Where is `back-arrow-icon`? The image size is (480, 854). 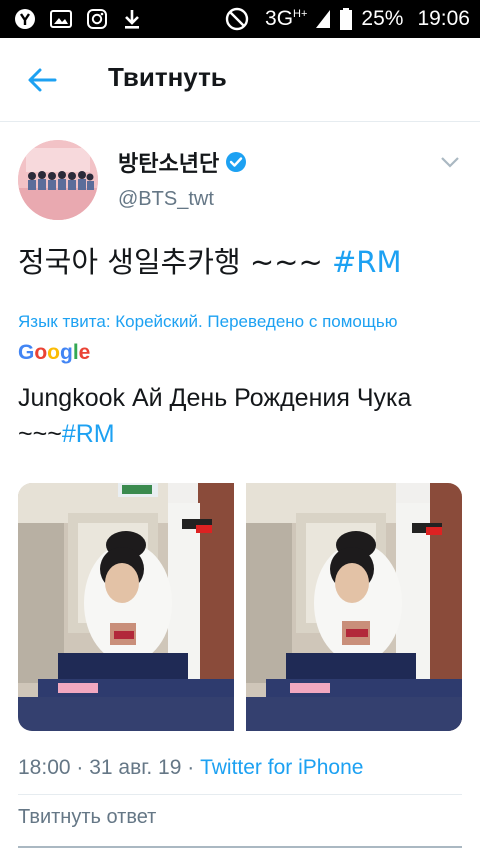
back-arrow-icon is located at coordinates (42, 80).